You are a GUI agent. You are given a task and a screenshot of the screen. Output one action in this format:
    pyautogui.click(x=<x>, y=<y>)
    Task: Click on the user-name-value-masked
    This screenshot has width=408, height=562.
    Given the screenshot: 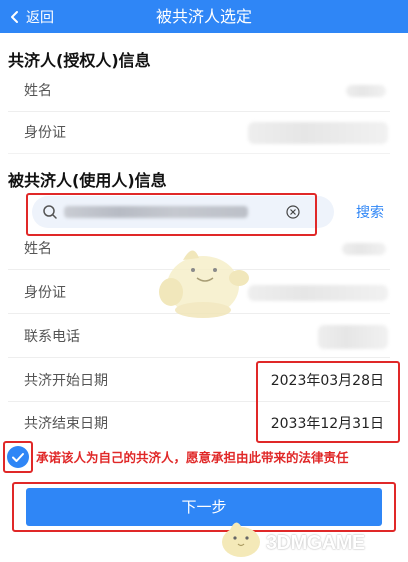 What is the action you would take?
    pyautogui.click(x=364, y=248)
    